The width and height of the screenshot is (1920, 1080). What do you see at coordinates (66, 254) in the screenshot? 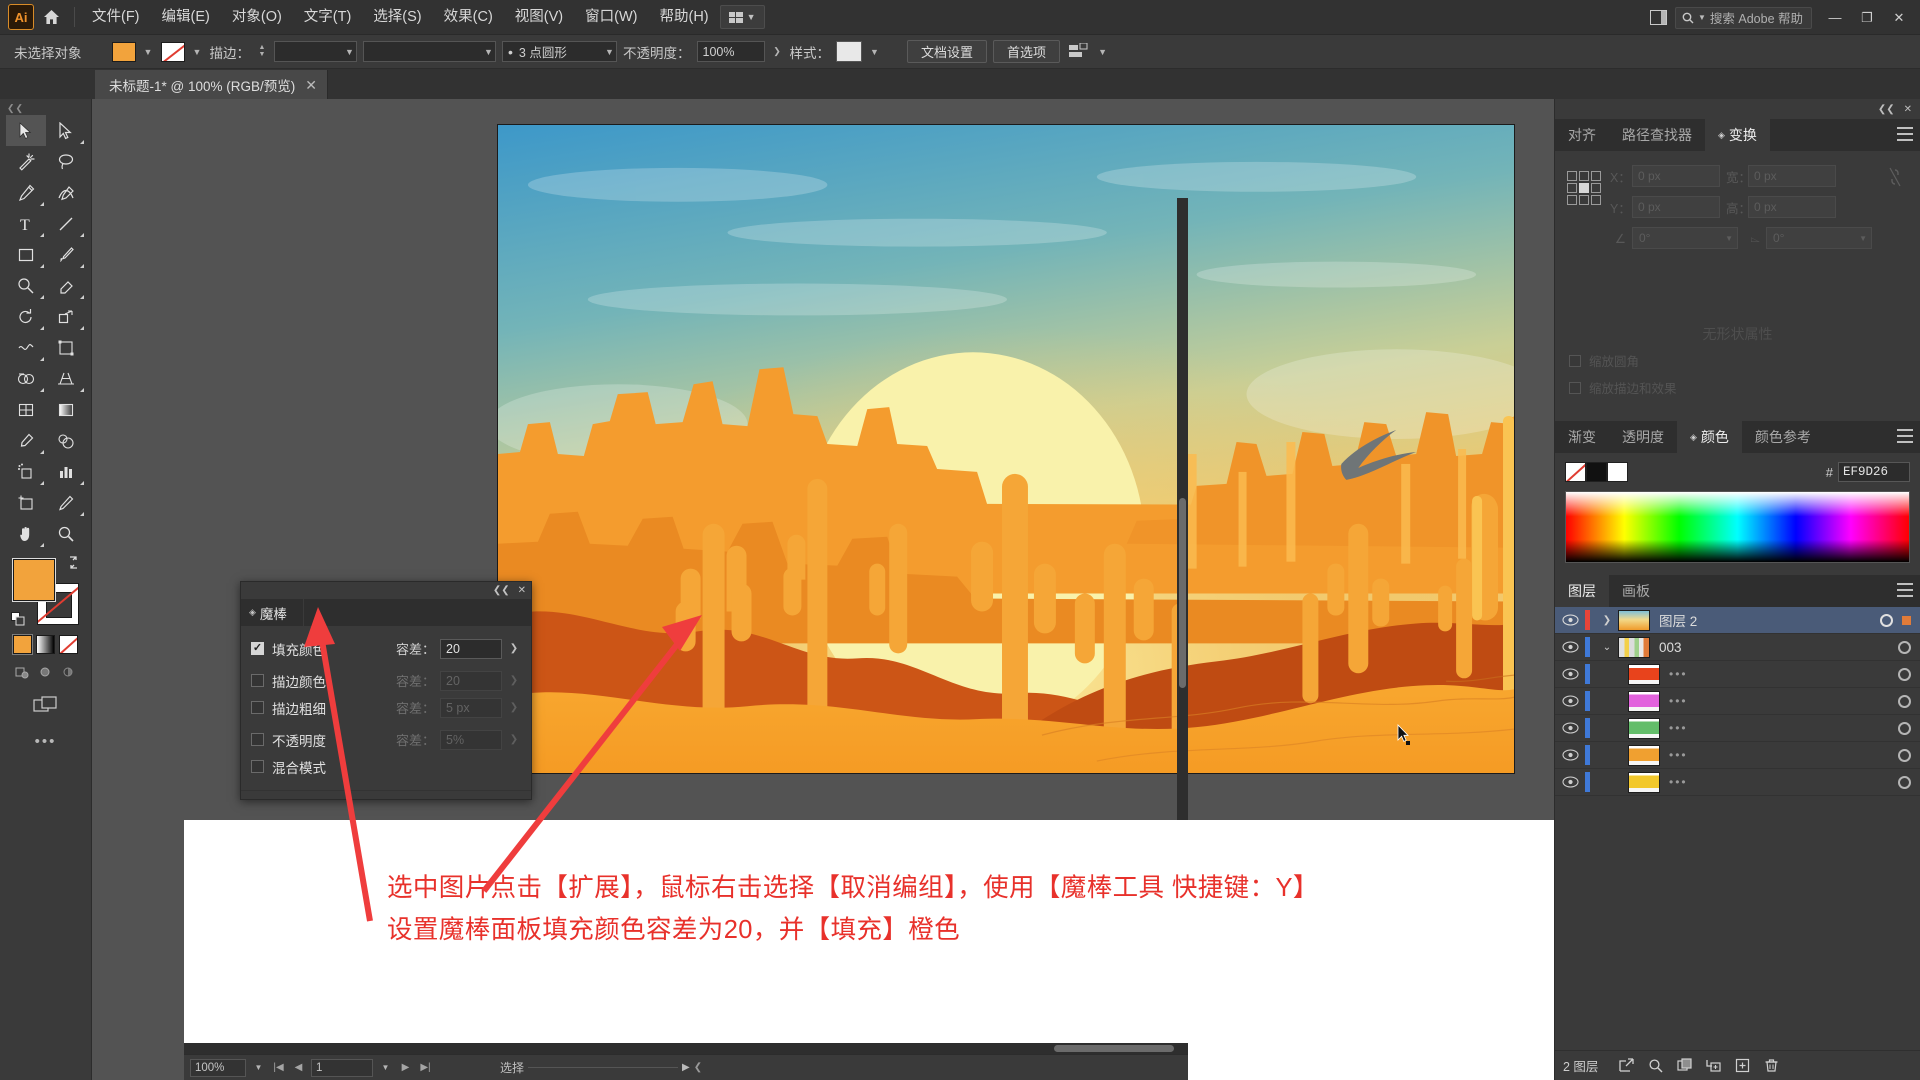
I see `paintbrush-tool` at bounding box center [66, 254].